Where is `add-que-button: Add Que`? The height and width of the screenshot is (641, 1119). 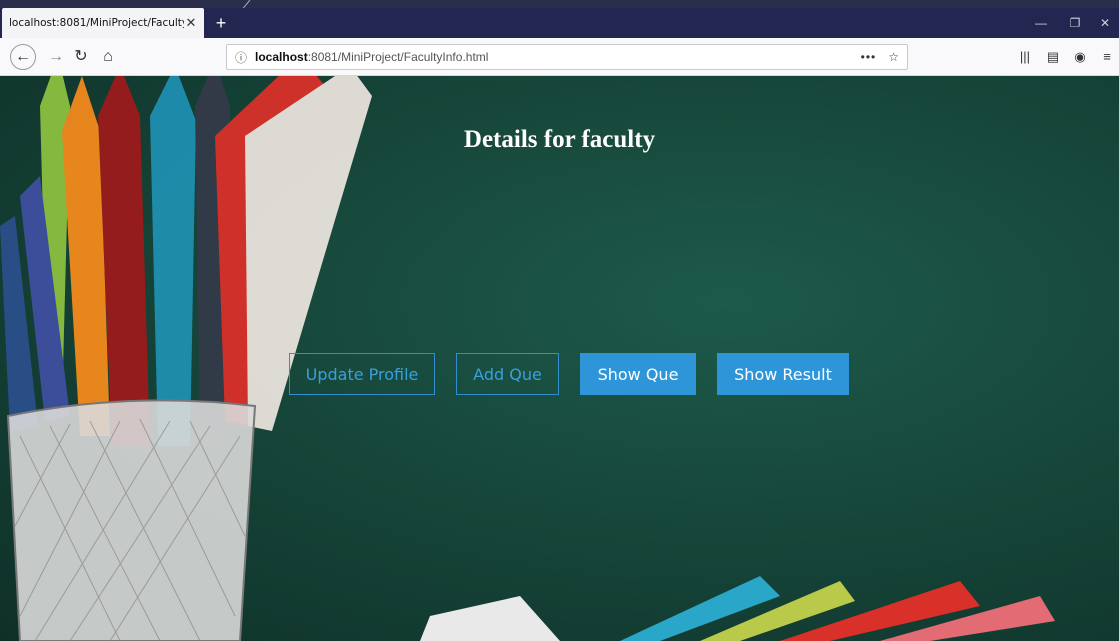 add-que-button: Add Que is located at coordinates (507, 374).